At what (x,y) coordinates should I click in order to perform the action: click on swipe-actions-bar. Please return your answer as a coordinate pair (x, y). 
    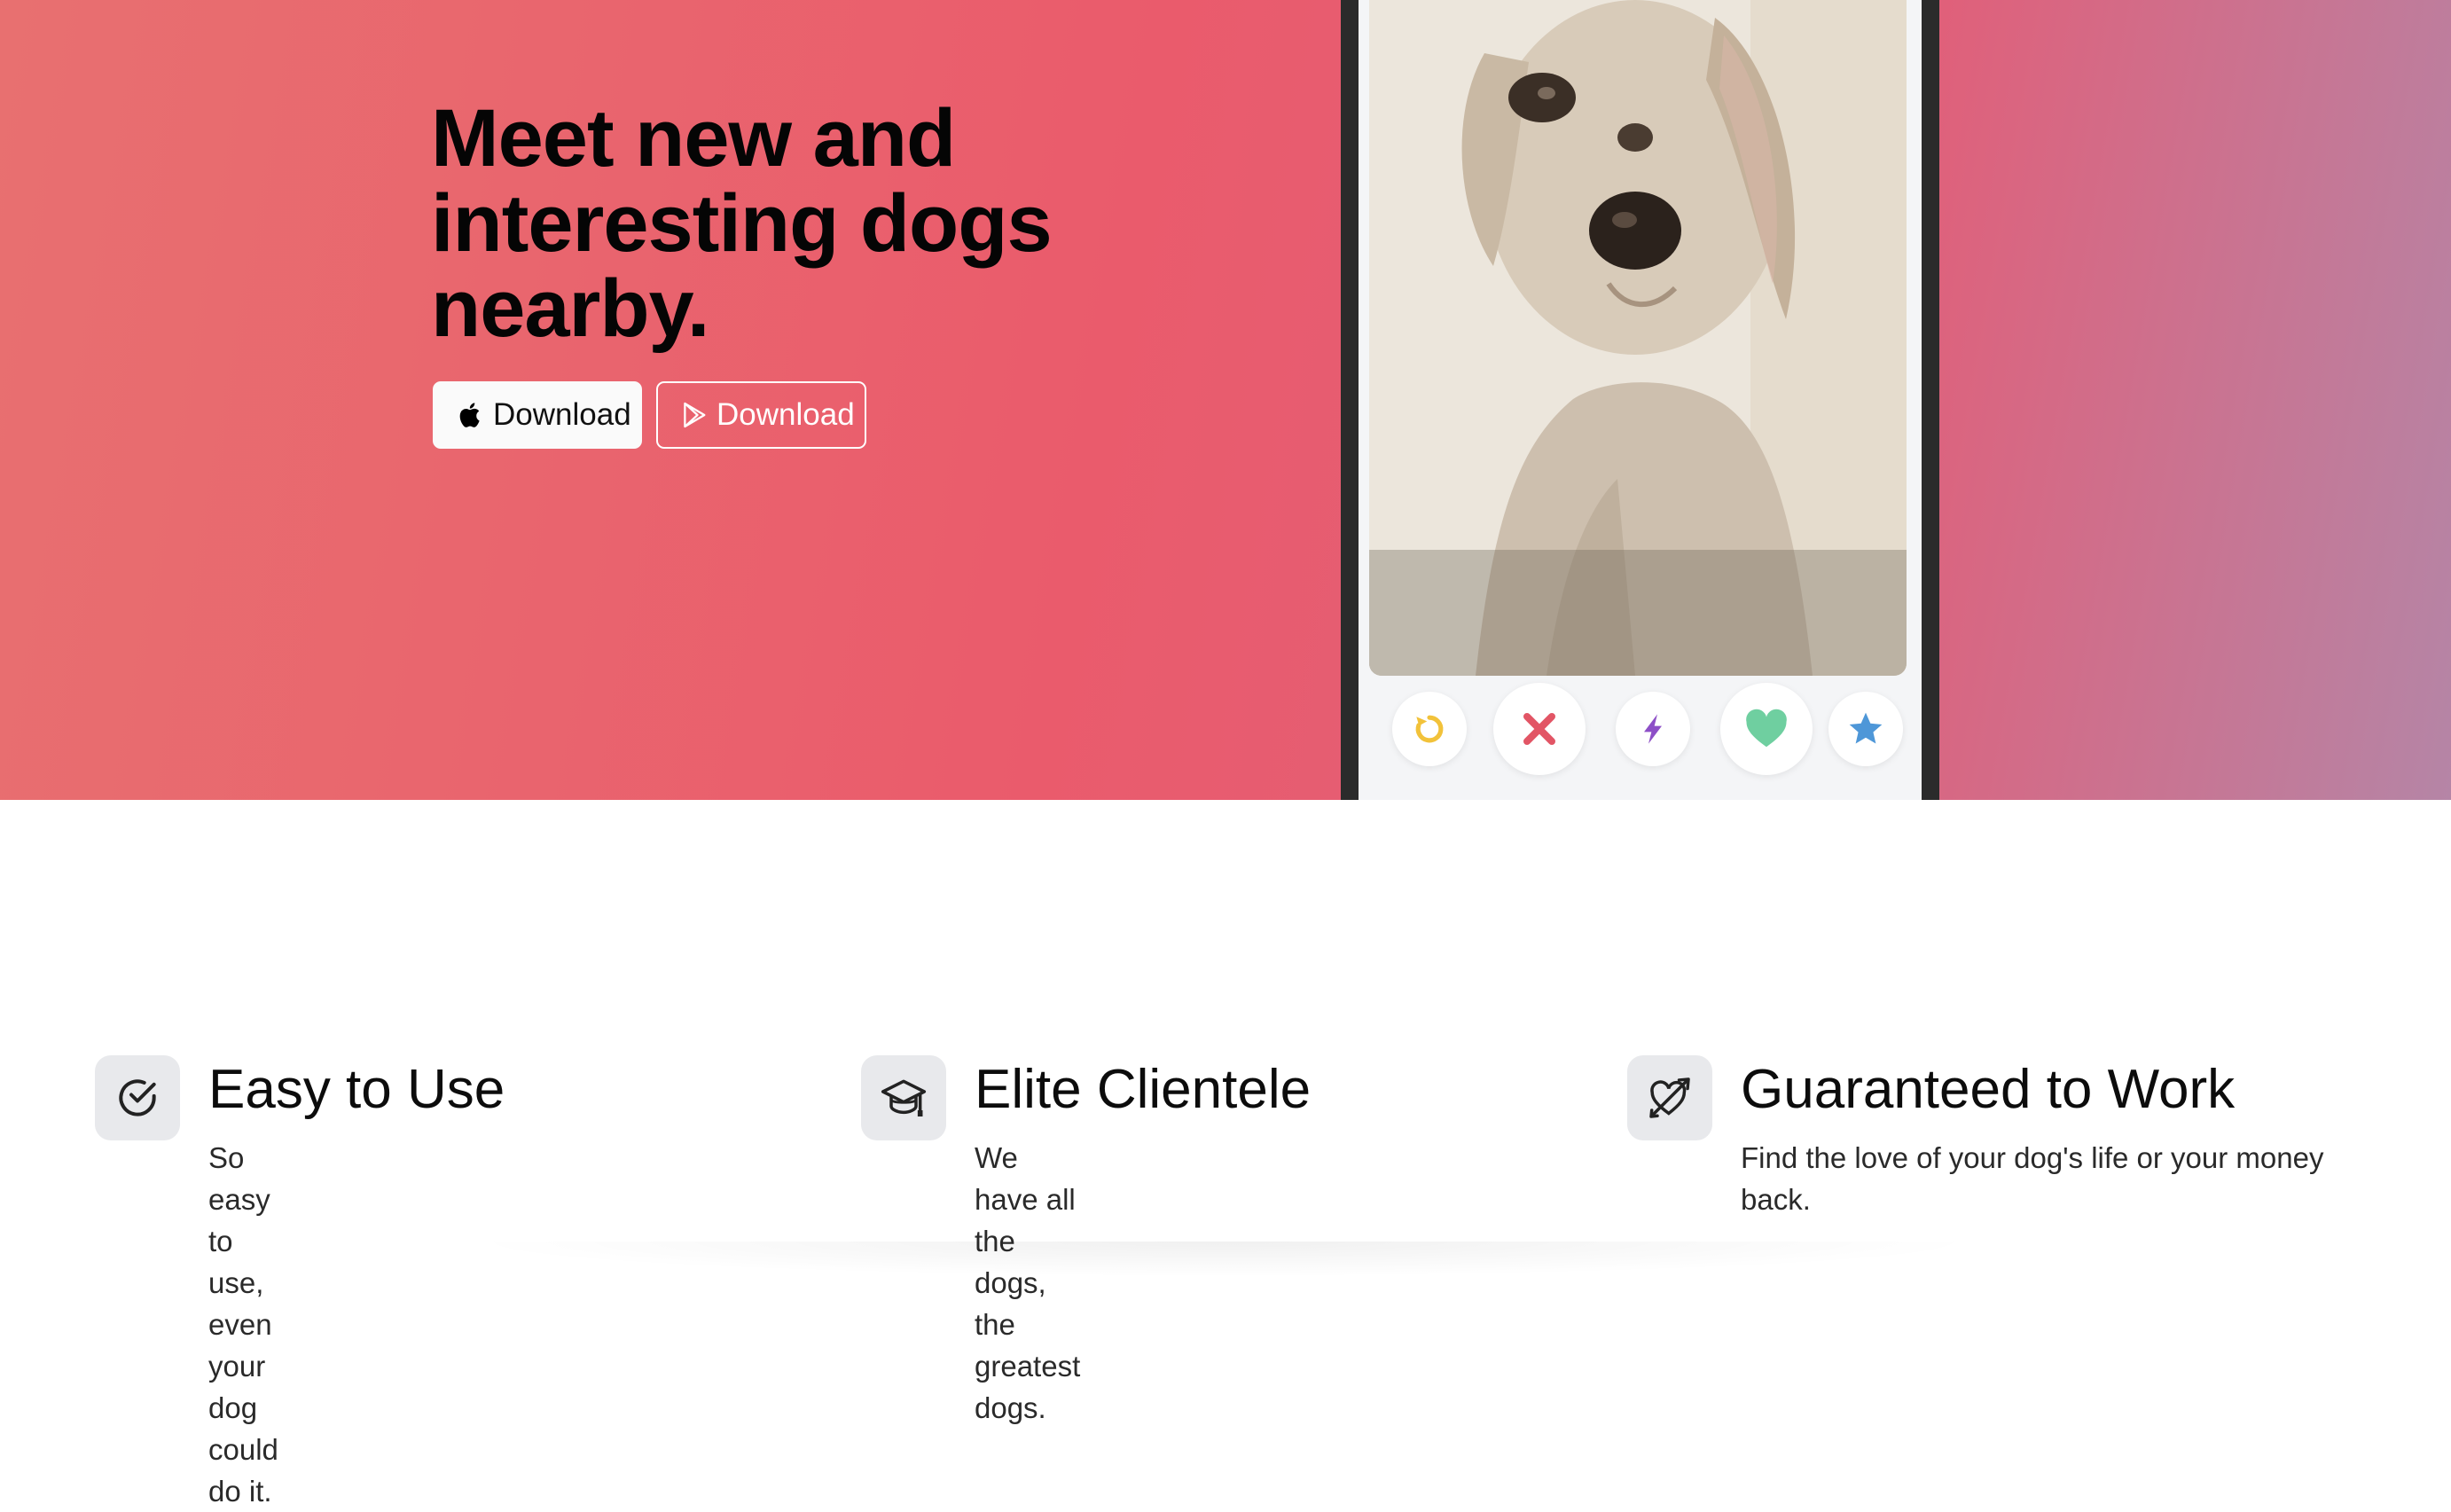
    Looking at the image, I should click on (1640, 727).